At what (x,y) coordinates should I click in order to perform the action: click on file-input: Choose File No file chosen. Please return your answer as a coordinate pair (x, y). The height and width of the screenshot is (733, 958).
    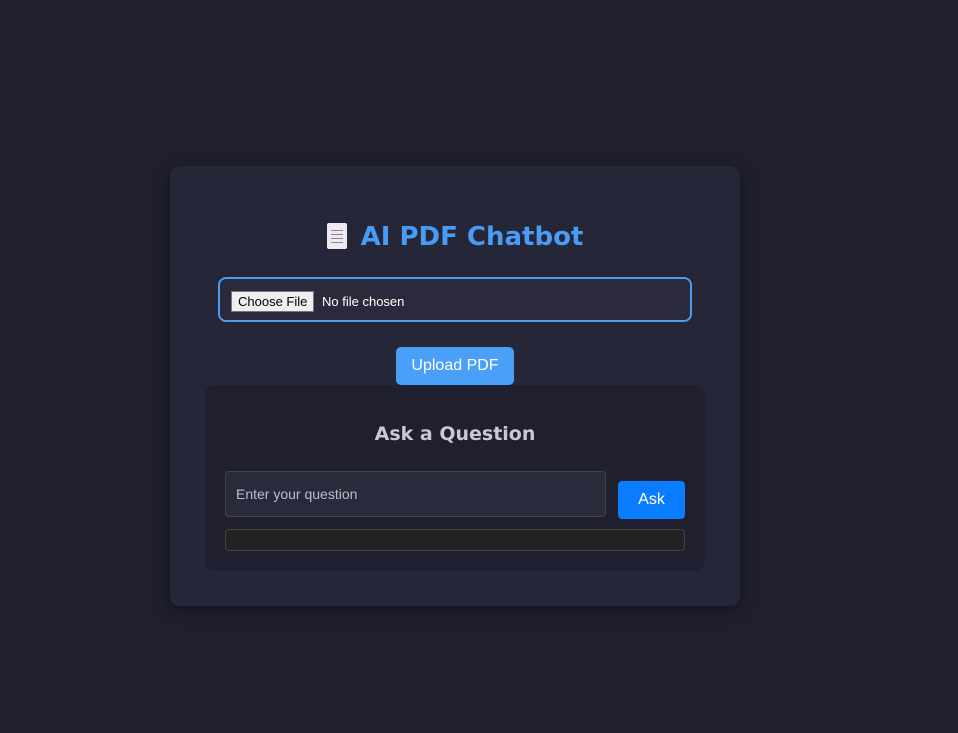
    Looking at the image, I should click on (455, 299).